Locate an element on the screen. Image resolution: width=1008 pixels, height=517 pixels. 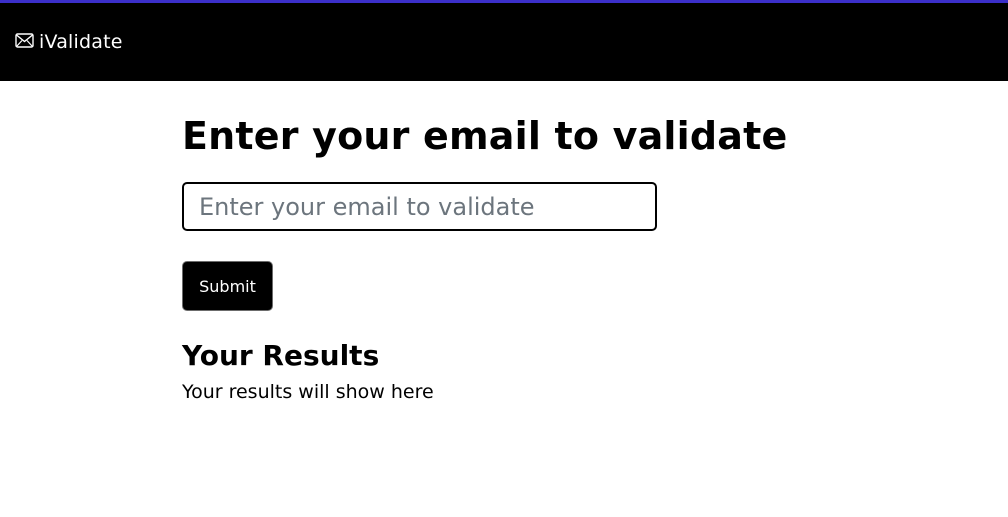
brand-link: iValidate is located at coordinates (69, 42).